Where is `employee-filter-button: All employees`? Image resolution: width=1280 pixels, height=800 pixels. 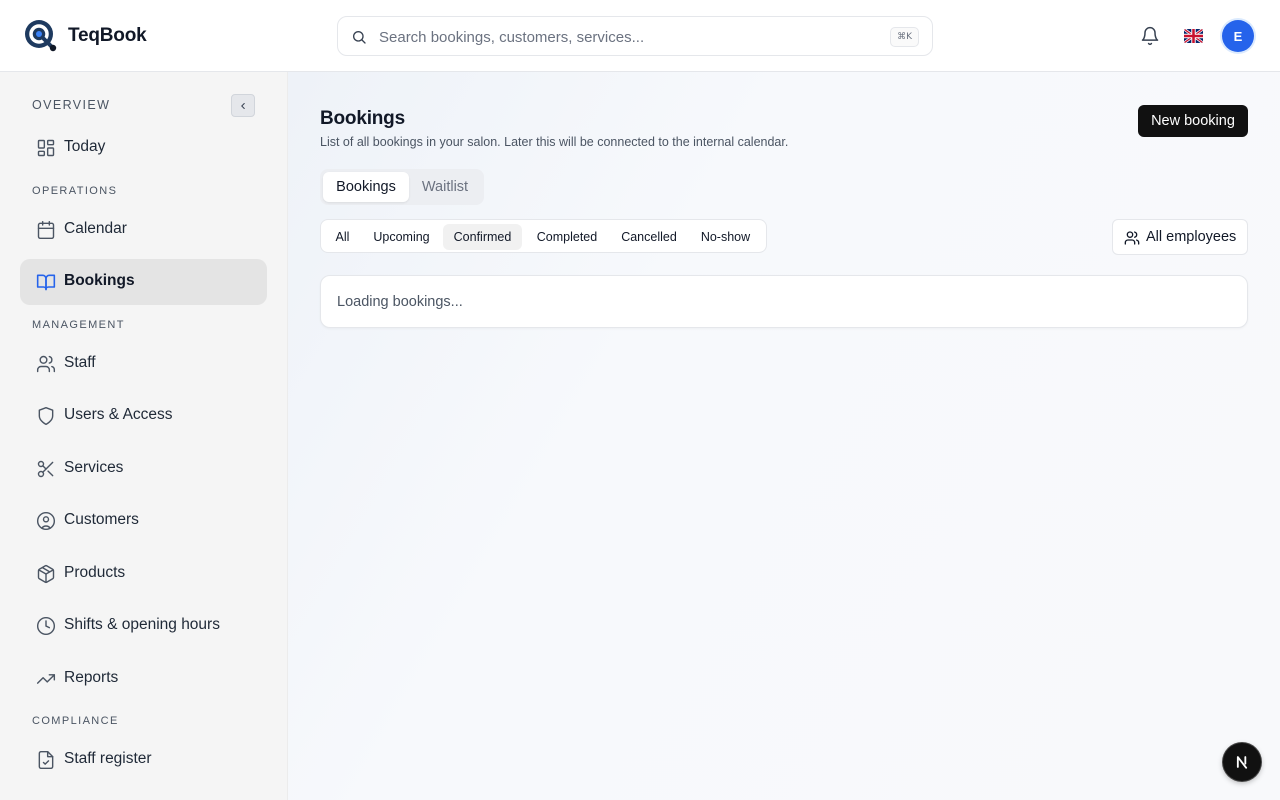
employee-filter-button: All employees is located at coordinates (1180, 237).